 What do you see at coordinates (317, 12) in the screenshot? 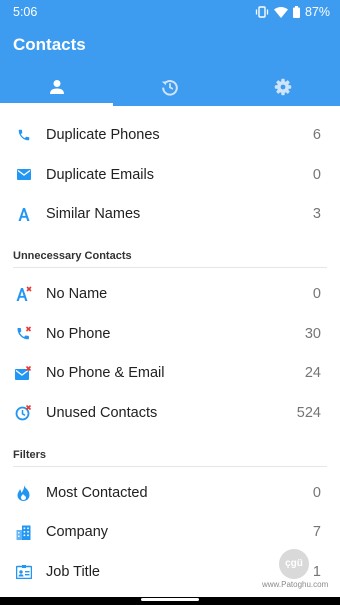
I see `battery-percent: 87%` at bounding box center [317, 12].